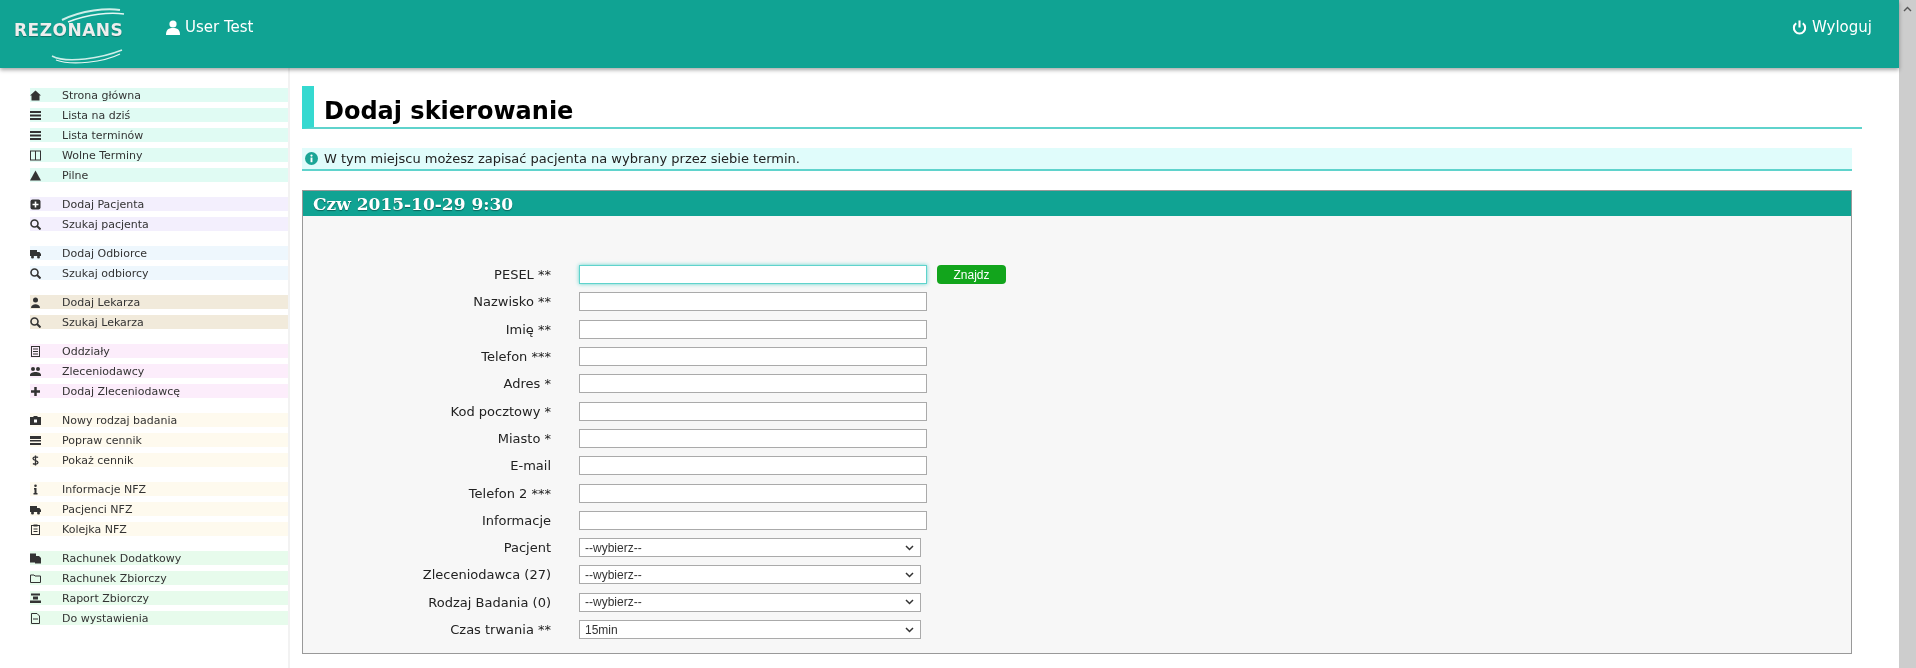 Image resolution: width=1916 pixels, height=668 pixels. Describe the element at coordinates (159, 529) in the screenshot. I see `sidebar-item: Kolejka NFZ` at that location.